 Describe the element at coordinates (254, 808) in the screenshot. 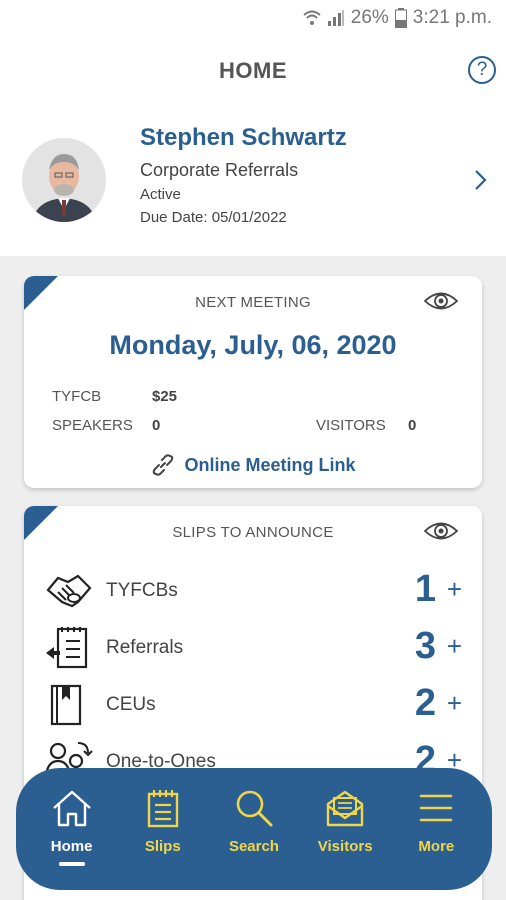

I see `search-icon` at that location.